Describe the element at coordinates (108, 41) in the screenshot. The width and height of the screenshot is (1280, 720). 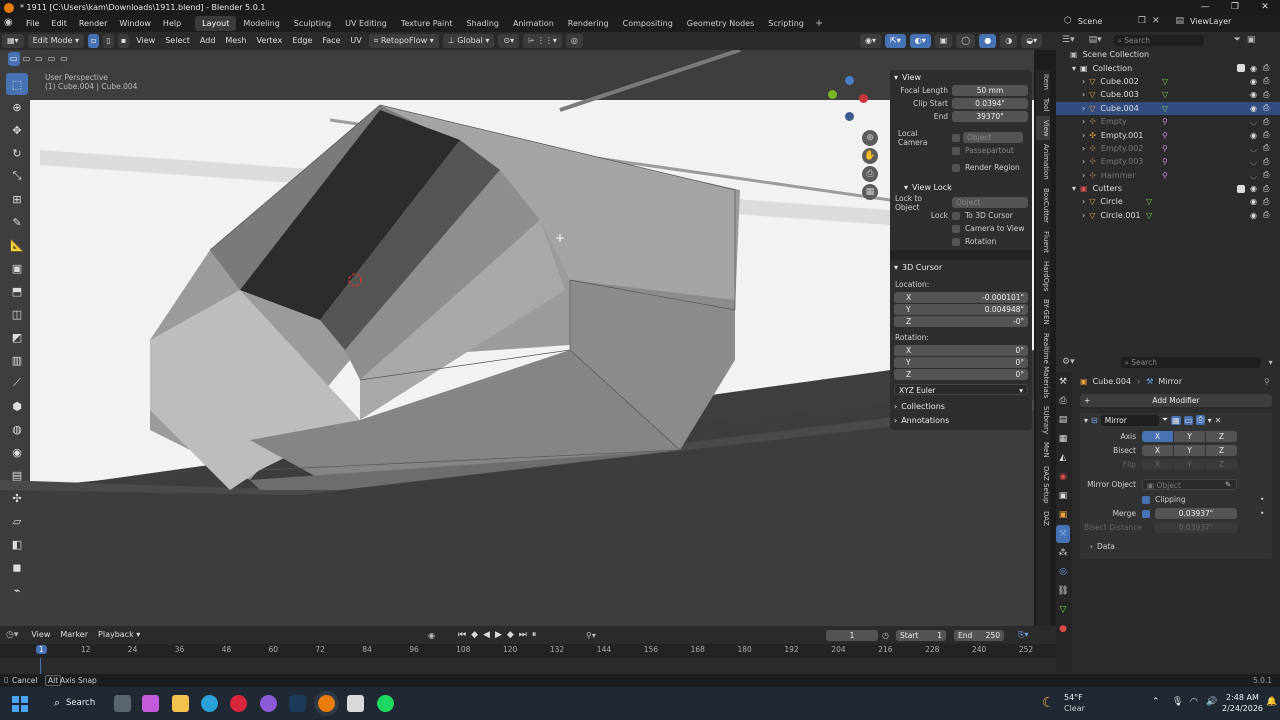
I see `edge-select-button: ▯` at that location.